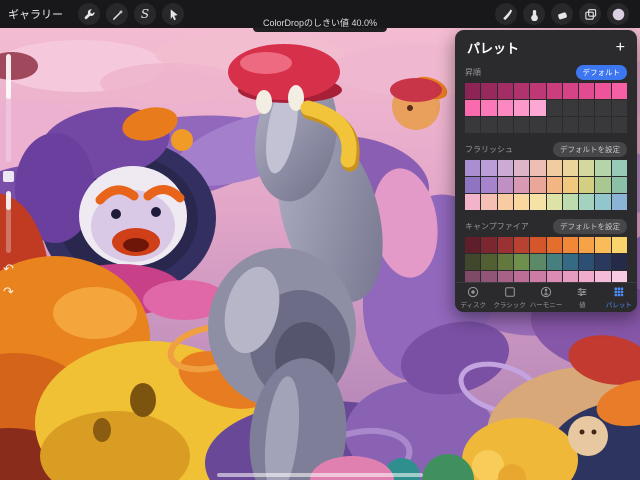 This screenshot has height=480, width=640. I want to click on tab-value: 値, so click(582, 297).